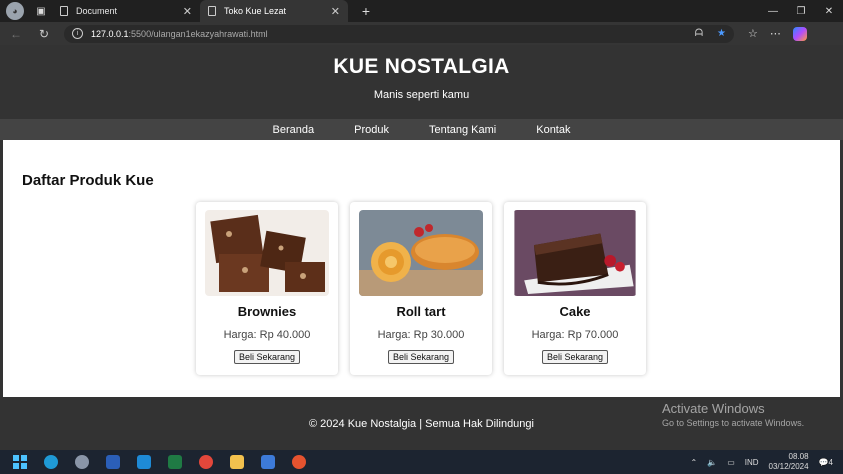 The width and height of the screenshot is (843, 474). I want to click on read-aloud-icon: ᗩ, so click(699, 33).